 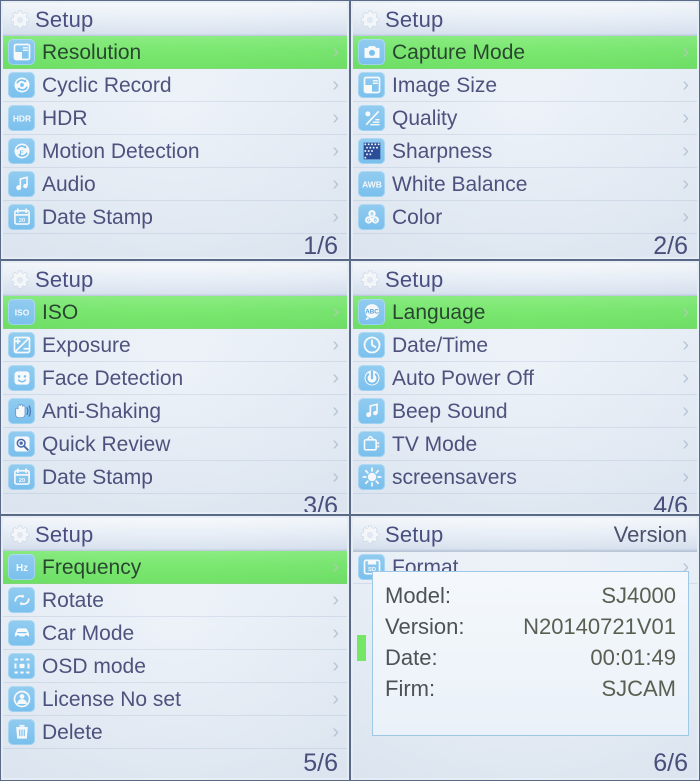 I want to click on menu-item-iso: ISO ISO ›, so click(x=175, y=312).